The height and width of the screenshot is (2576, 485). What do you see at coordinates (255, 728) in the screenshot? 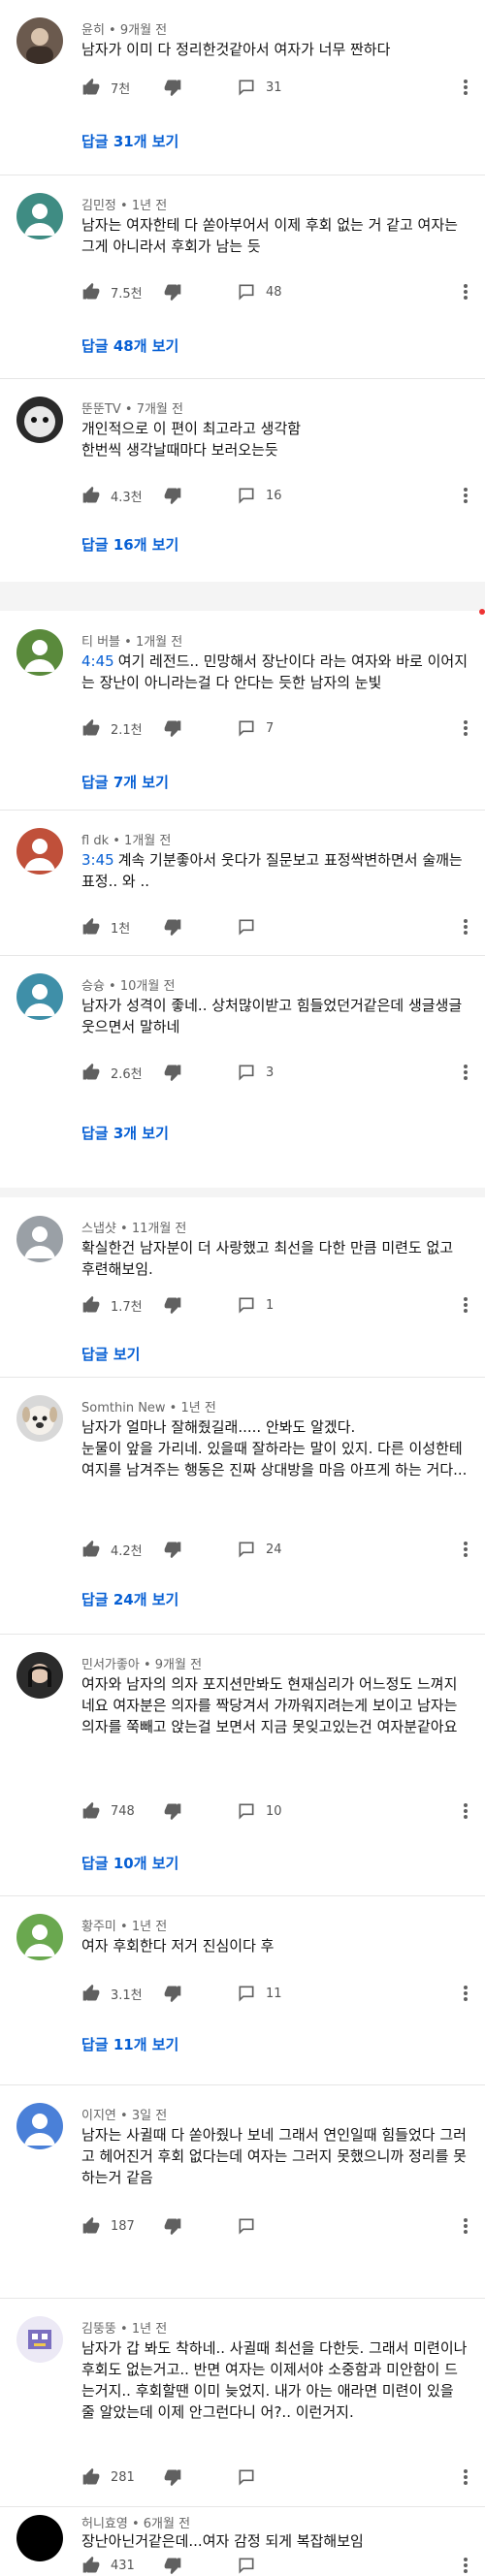
I see `reply-button: 7` at bounding box center [255, 728].